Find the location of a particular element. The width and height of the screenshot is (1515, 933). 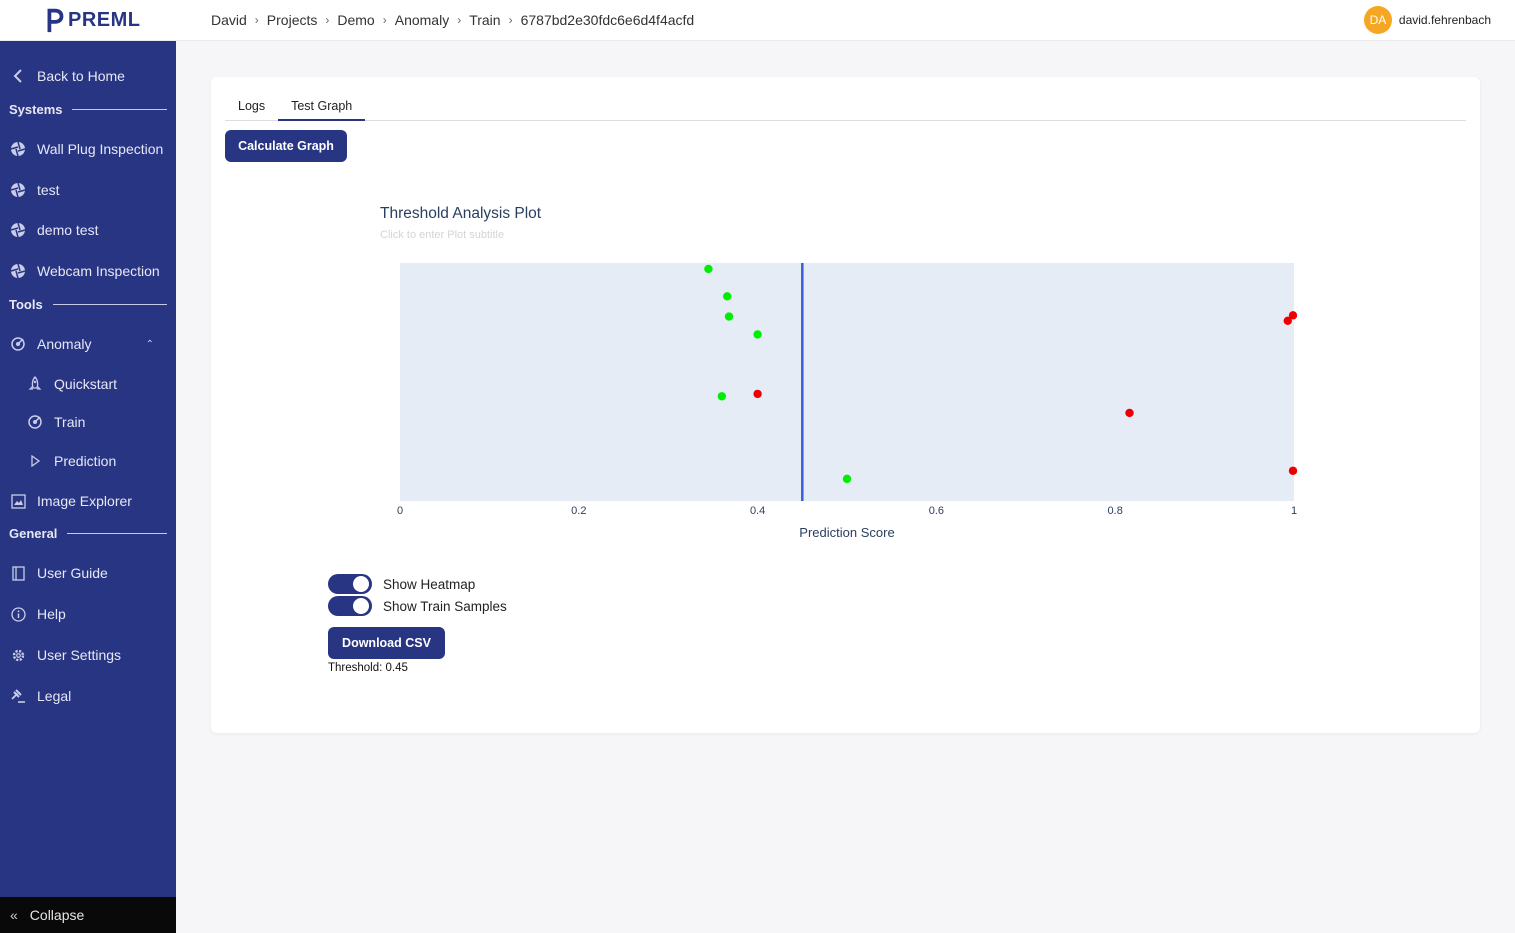

show-heatmap-toggle-row: Show Heatmap is located at coordinates (401, 584).